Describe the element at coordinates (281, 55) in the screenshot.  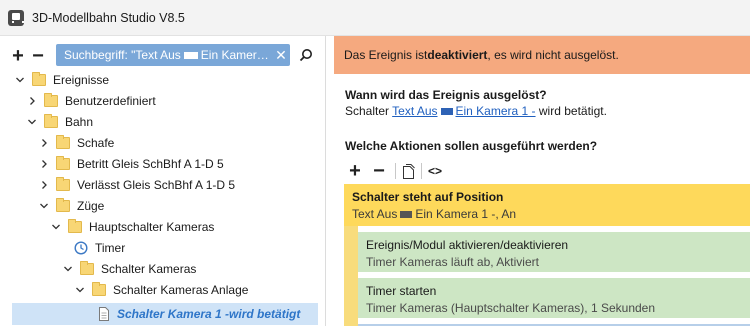
I see `clear-search-button: ✕` at that location.